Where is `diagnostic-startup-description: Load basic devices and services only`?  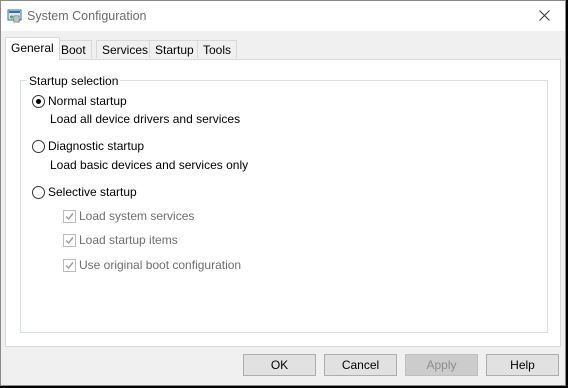
diagnostic-startup-description: Load basic devices and services only is located at coordinates (149, 165).